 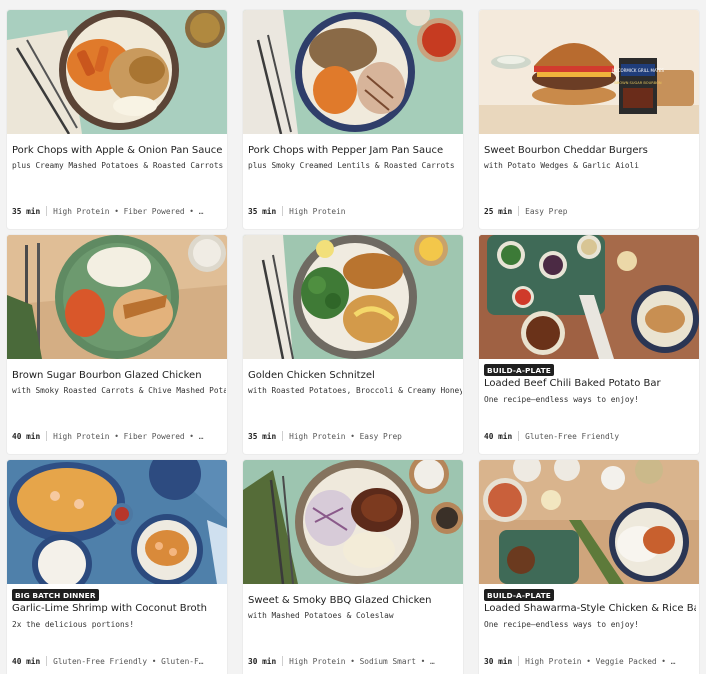 What do you see at coordinates (546, 211) in the screenshot?
I see `recipe-tags: Easy Prep` at bounding box center [546, 211].